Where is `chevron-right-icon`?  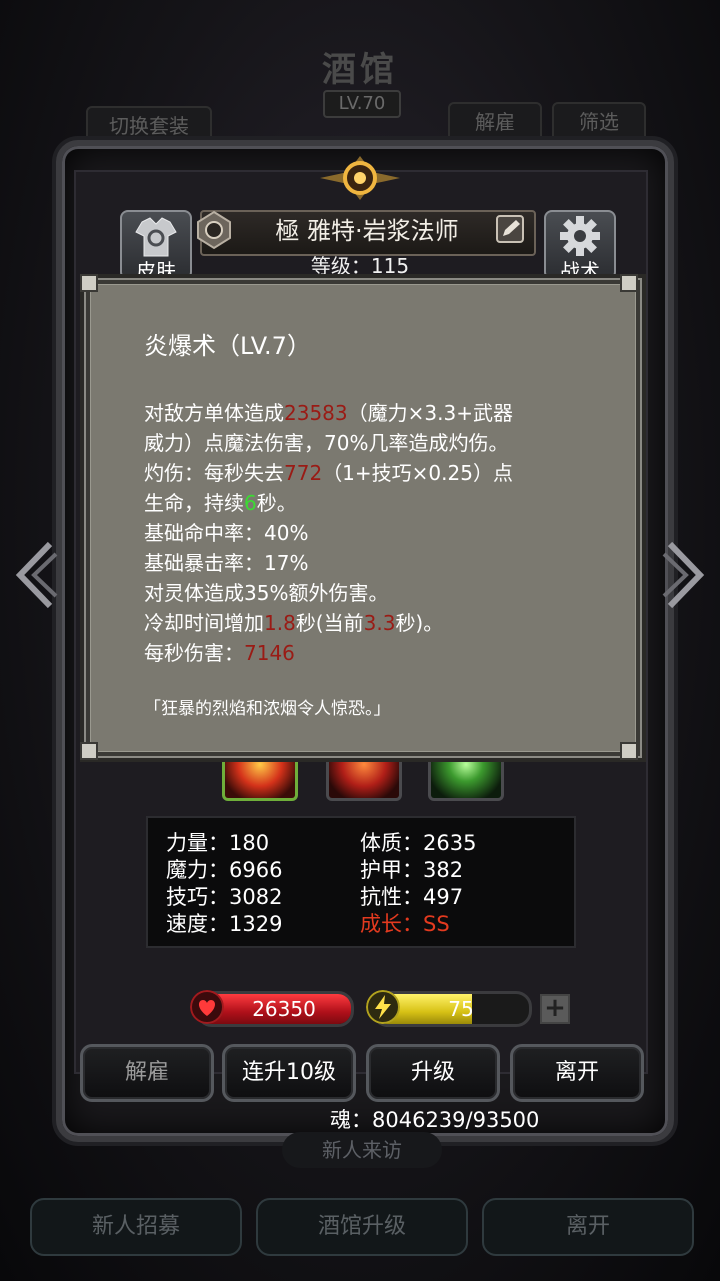 chevron-right-icon is located at coordinates (685, 575).